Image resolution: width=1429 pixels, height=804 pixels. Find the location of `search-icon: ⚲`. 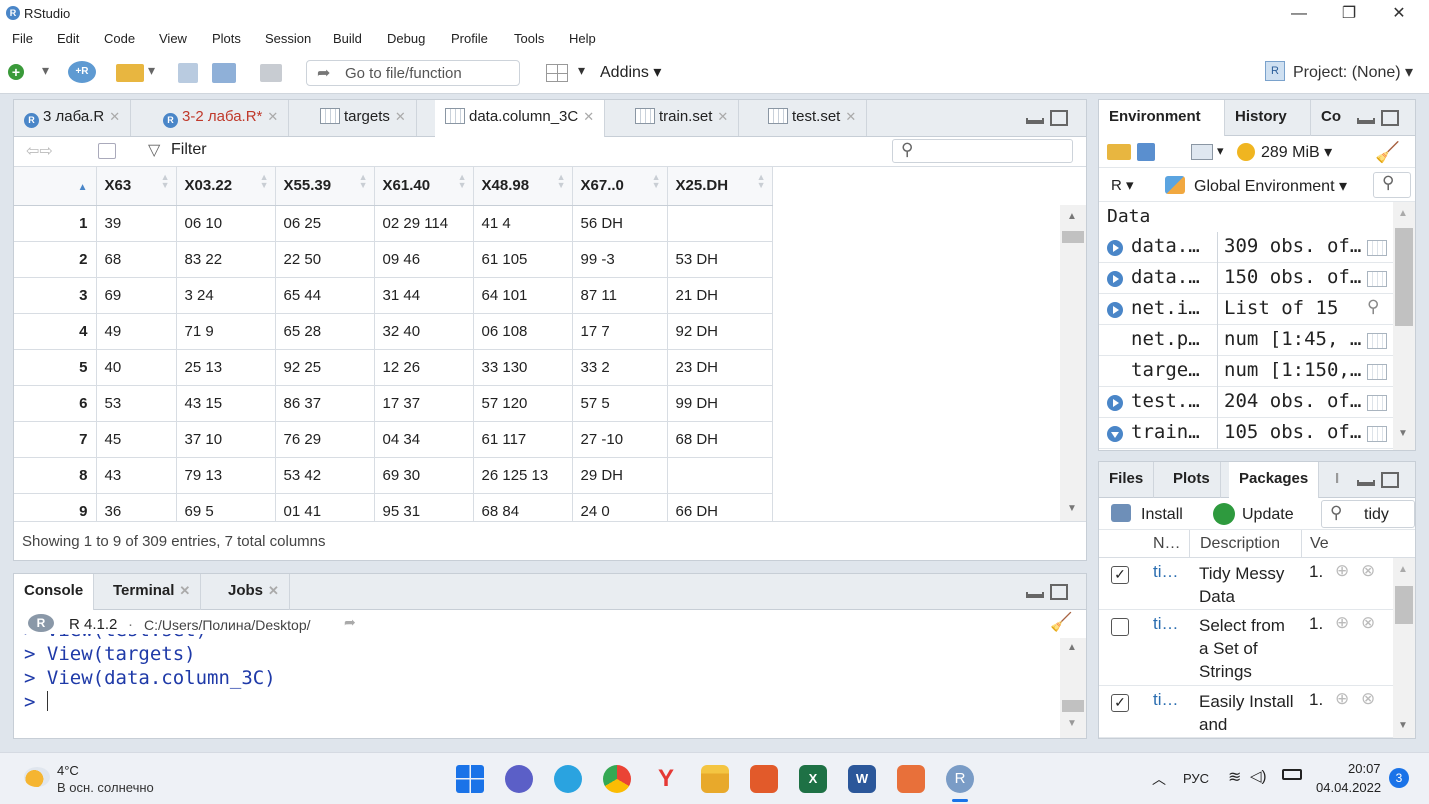

search-icon: ⚲ is located at coordinates (1373, 307).